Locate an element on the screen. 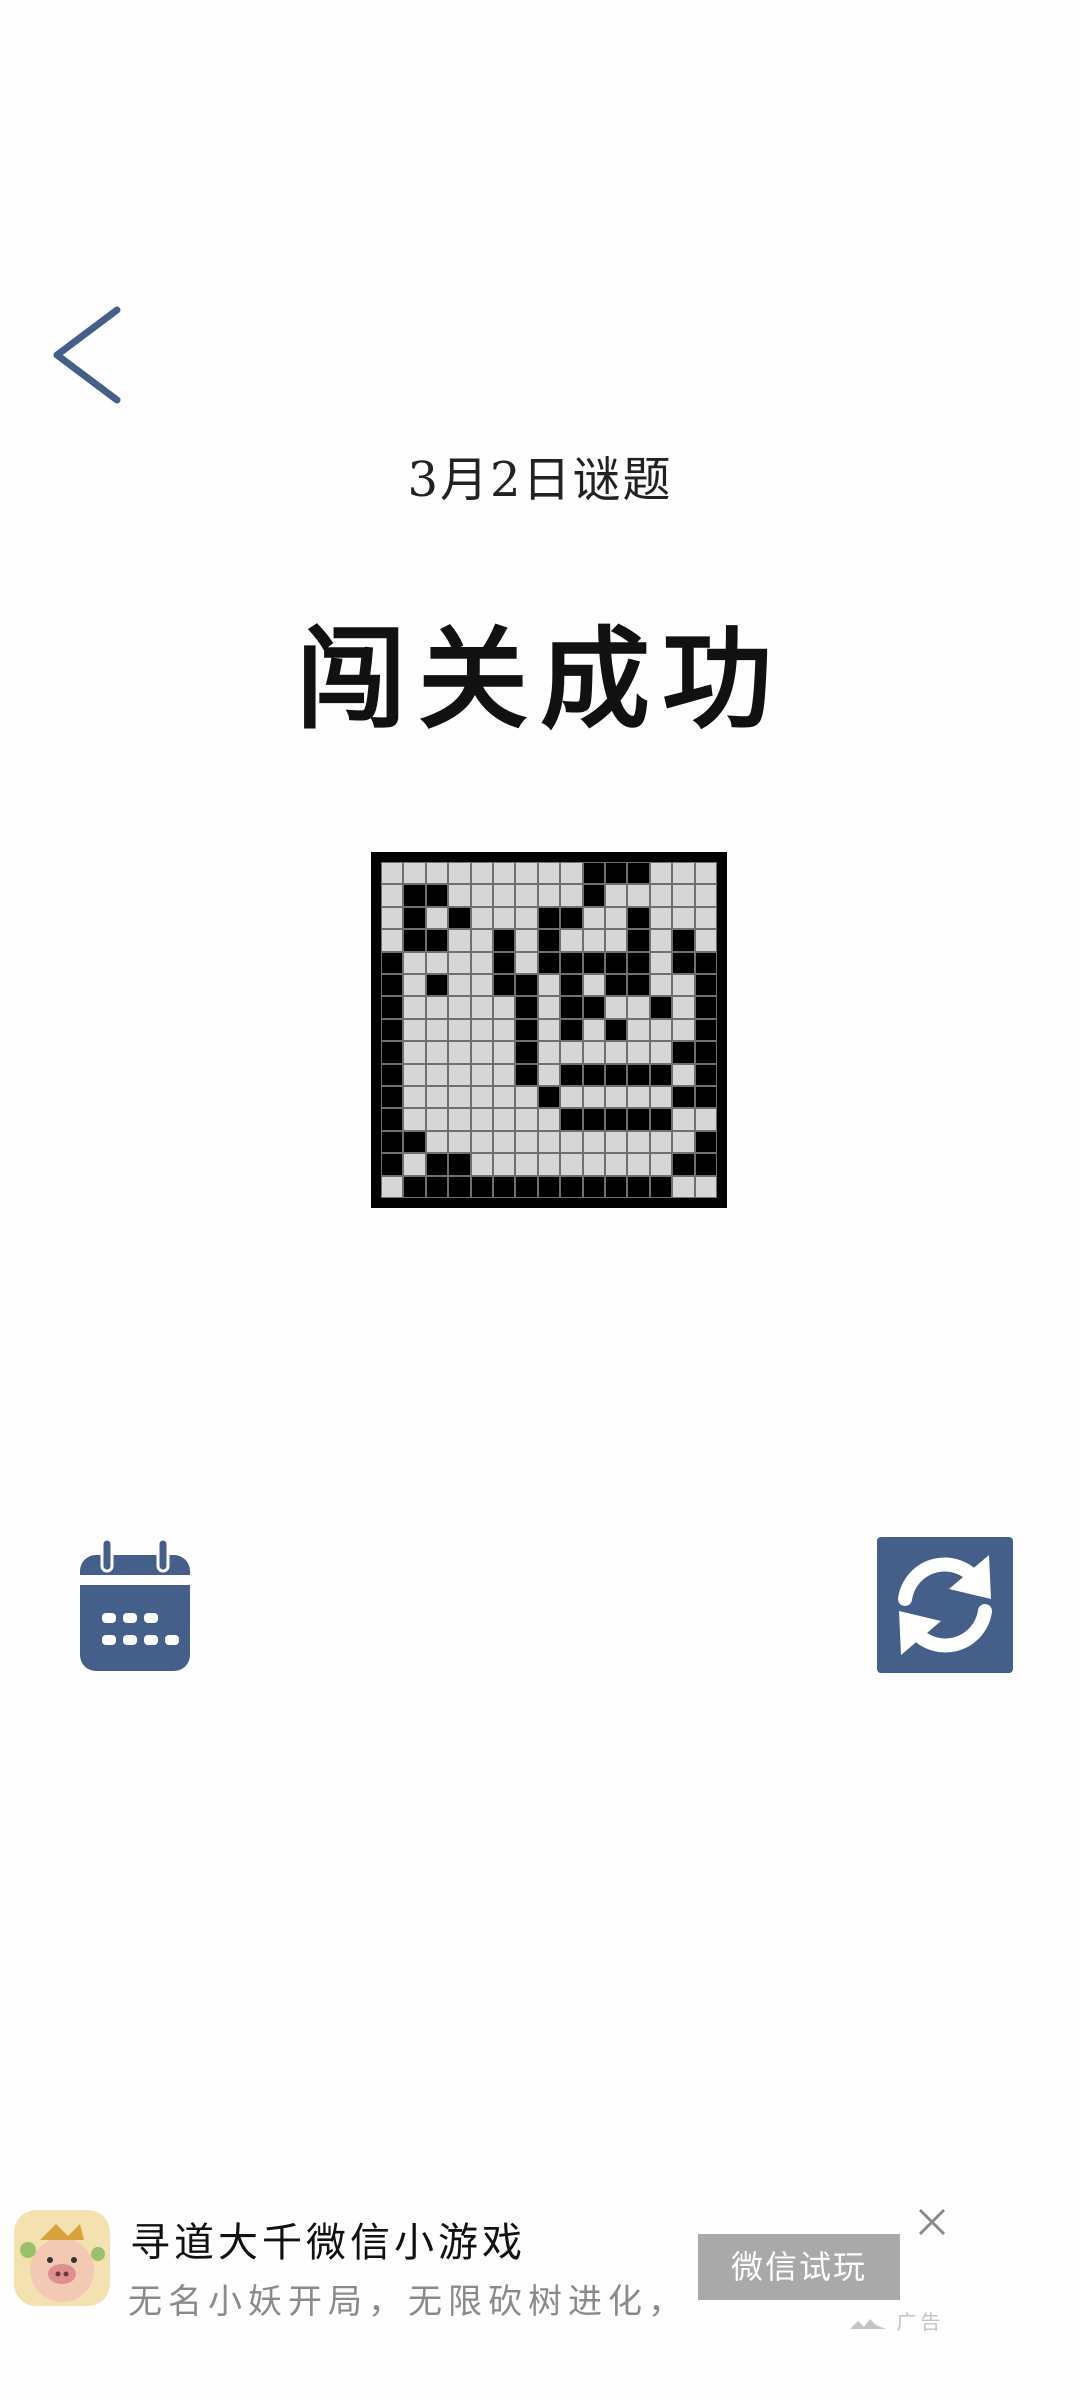 The height and width of the screenshot is (2400, 1080). back-button is located at coordinates (90, 355).